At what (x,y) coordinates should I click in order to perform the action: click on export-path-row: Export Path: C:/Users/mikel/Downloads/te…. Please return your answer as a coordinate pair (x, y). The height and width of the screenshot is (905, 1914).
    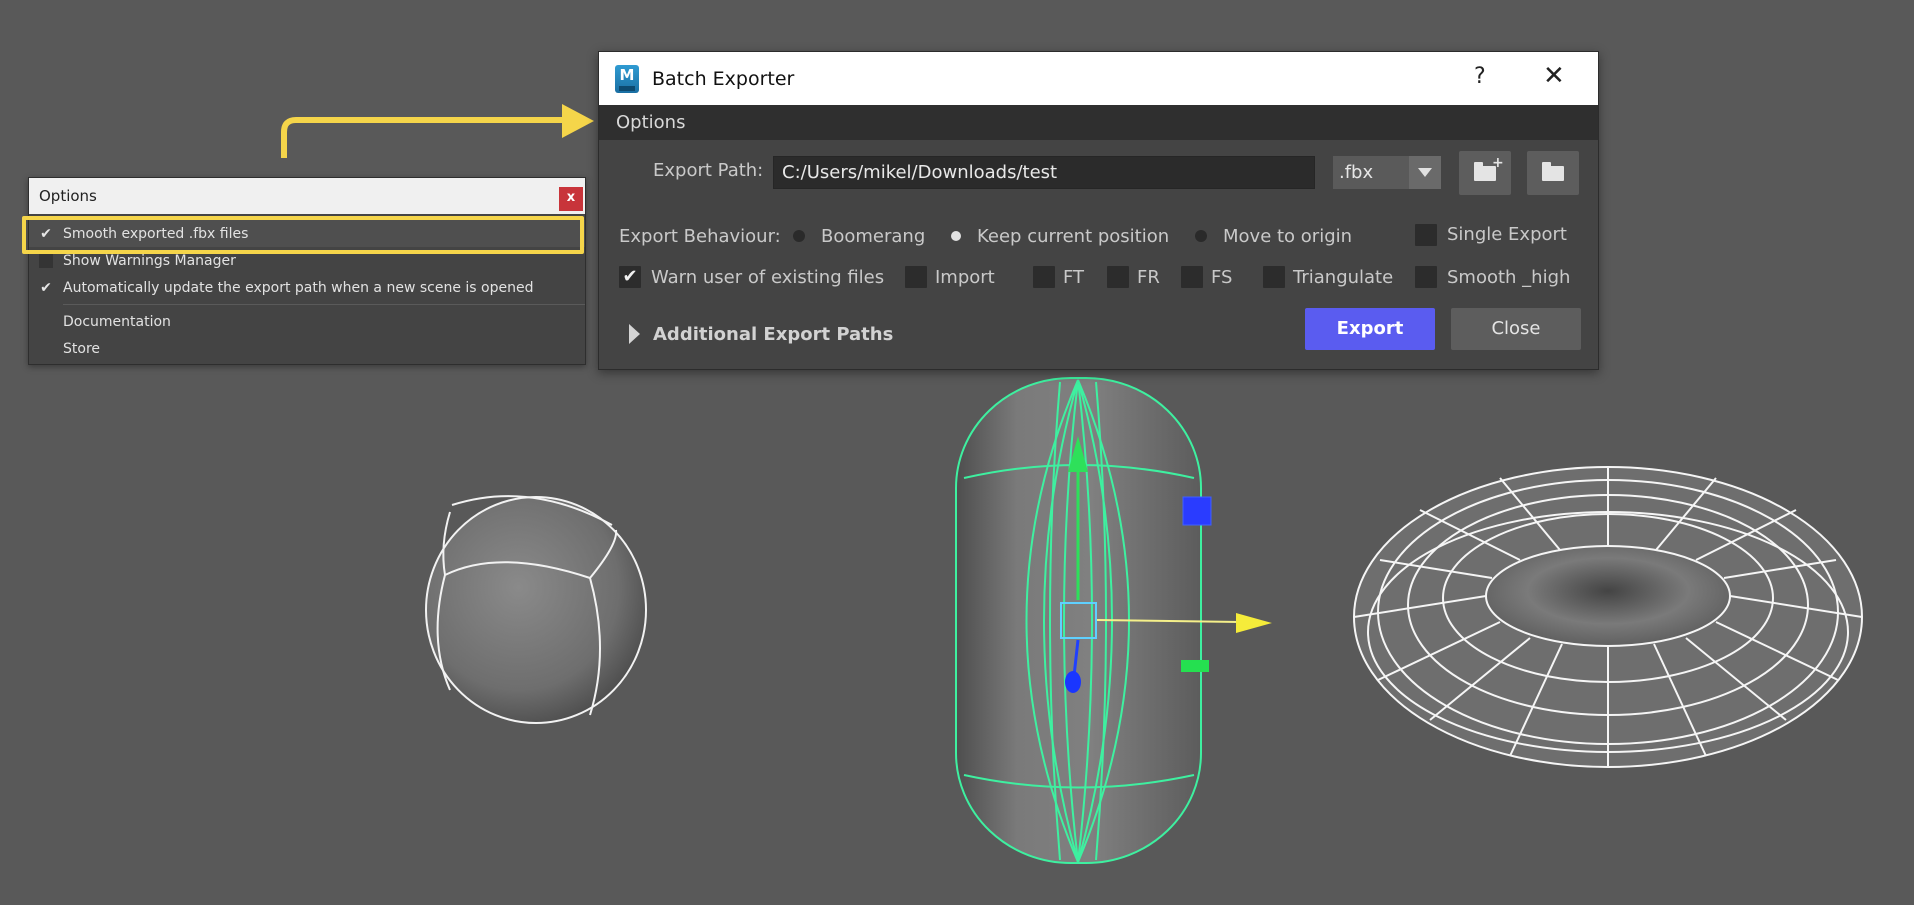
    Looking at the image, I should click on (1098, 173).